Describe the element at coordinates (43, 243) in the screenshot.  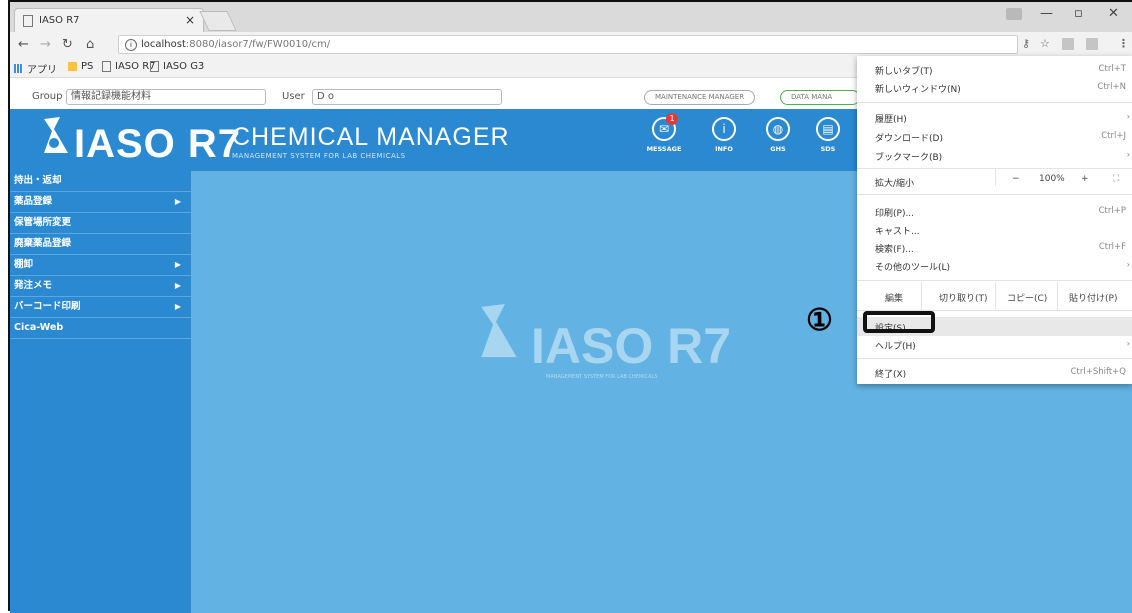
I see `sidebar-item-label: 廃棄薬品登録` at that location.